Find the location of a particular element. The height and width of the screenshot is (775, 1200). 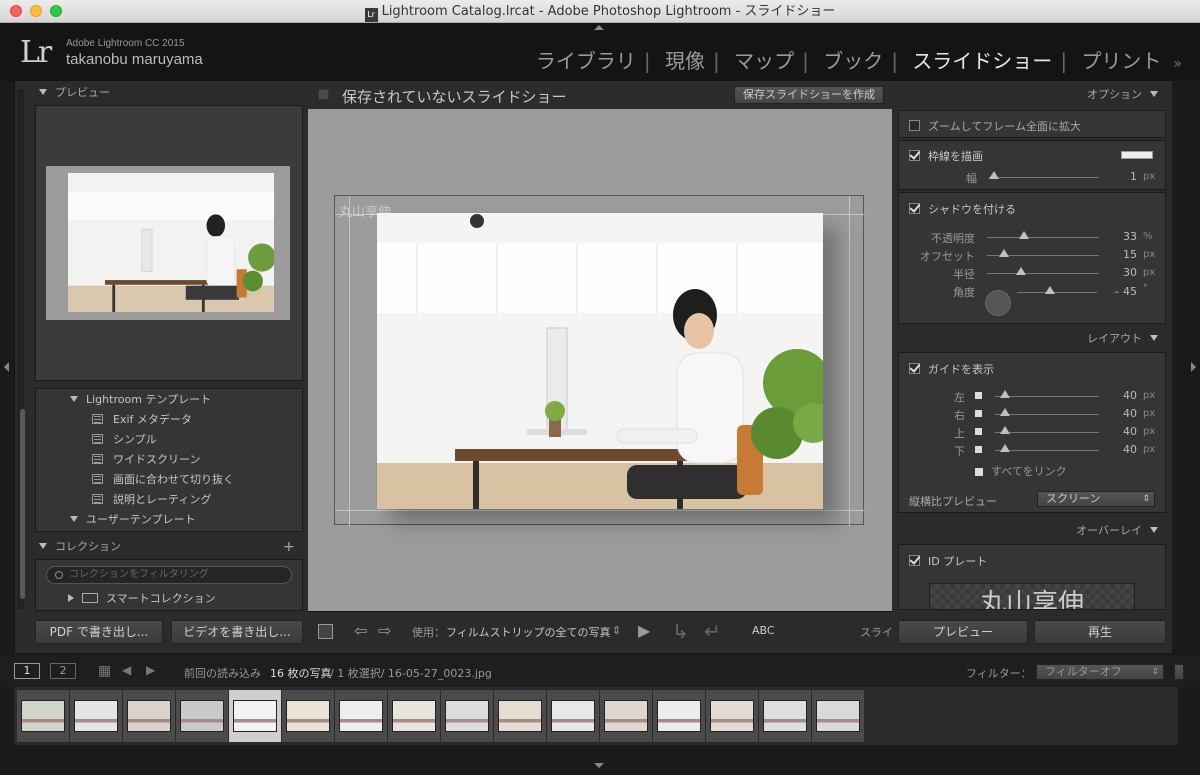

right-panel-toggle-icon is located at coordinates (1193, 367).